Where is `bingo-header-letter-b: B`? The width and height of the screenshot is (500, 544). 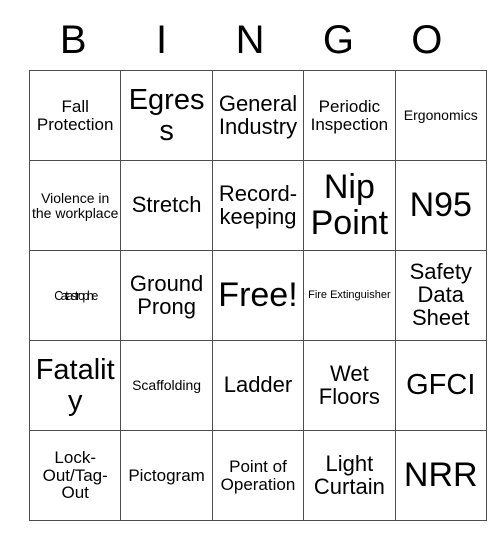
bingo-header-letter-b: B is located at coordinates (73, 40).